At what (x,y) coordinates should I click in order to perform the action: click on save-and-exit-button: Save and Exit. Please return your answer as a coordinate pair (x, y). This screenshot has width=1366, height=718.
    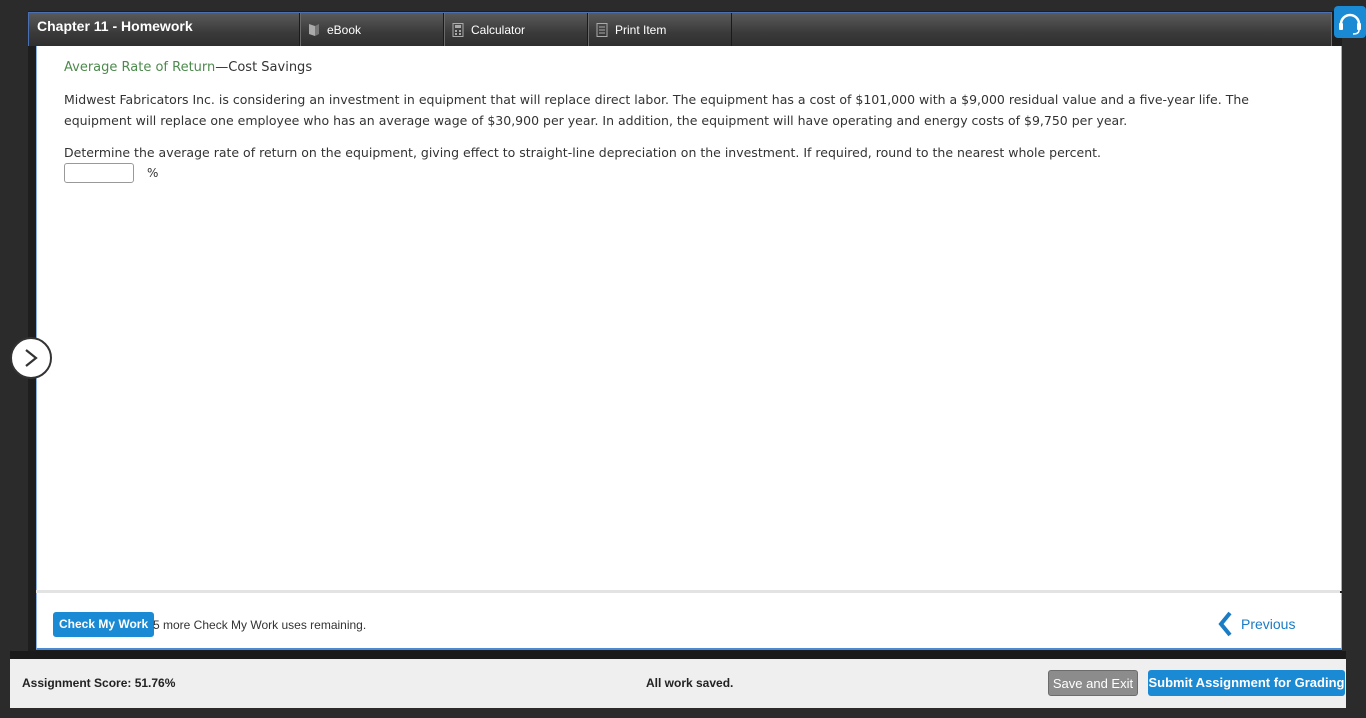
    Looking at the image, I should click on (1093, 683).